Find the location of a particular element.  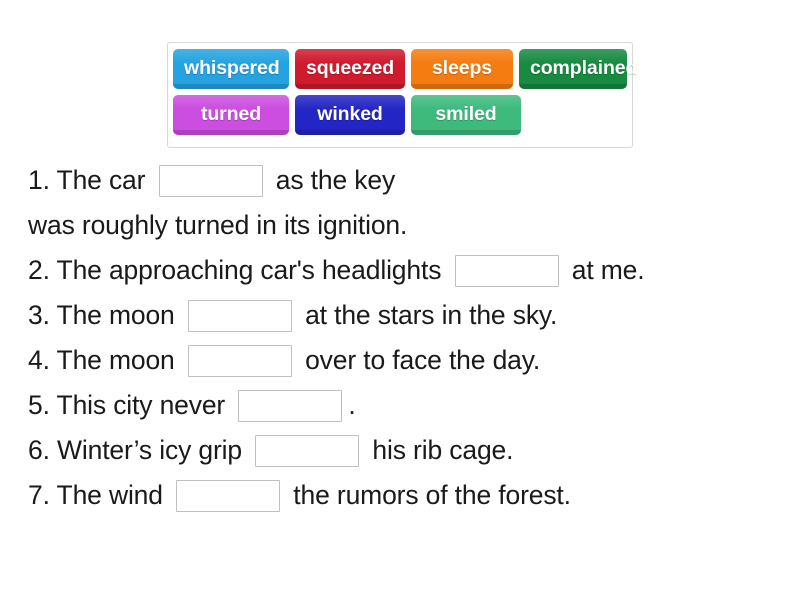

sentence-line-7: 7. The wind the rumors of the forest. is located at coordinates (408, 495).